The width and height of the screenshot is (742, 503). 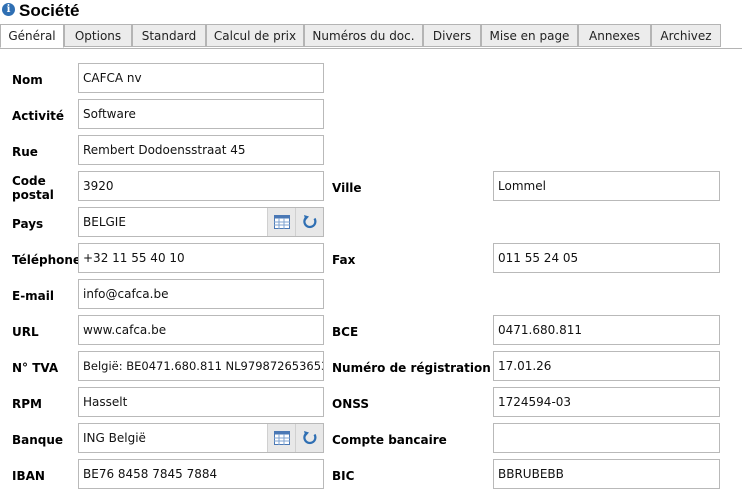 What do you see at coordinates (529, 35) in the screenshot?
I see `tab-mise-en-page: Mise en page` at bounding box center [529, 35].